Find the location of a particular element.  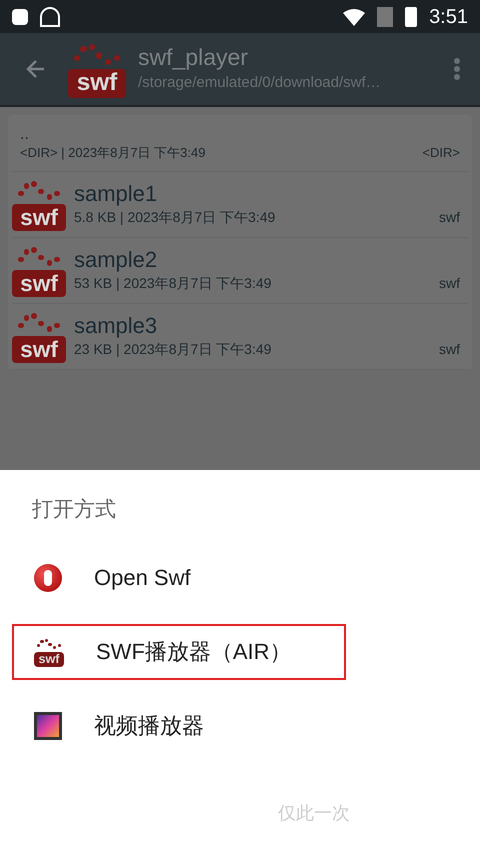

file-name: sample2 is located at coordinates (116, 260).